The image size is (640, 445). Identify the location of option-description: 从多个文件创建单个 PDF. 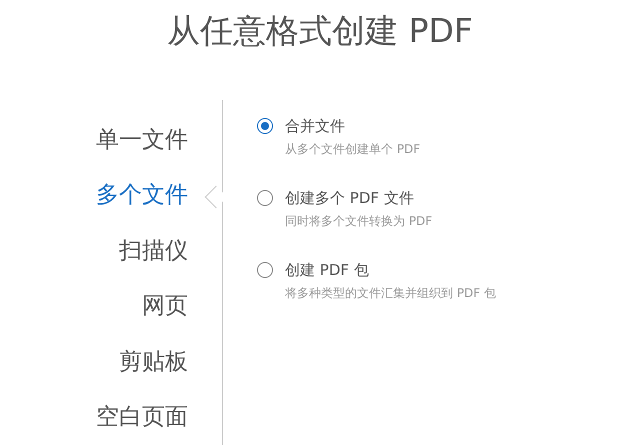
(352, 149).